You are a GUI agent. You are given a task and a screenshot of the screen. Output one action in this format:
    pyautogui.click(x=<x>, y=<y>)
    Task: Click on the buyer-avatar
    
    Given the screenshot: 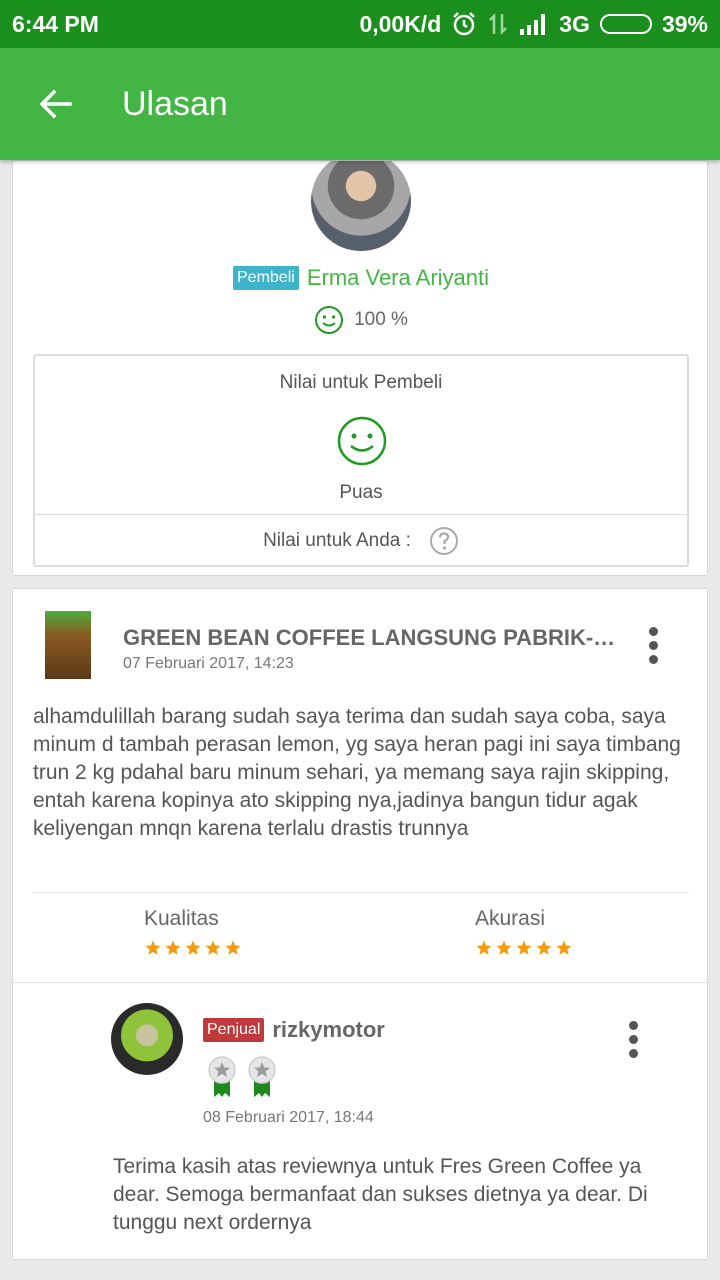 What is the action you would take?
    pyautogui.click(x=361, y=206)
    